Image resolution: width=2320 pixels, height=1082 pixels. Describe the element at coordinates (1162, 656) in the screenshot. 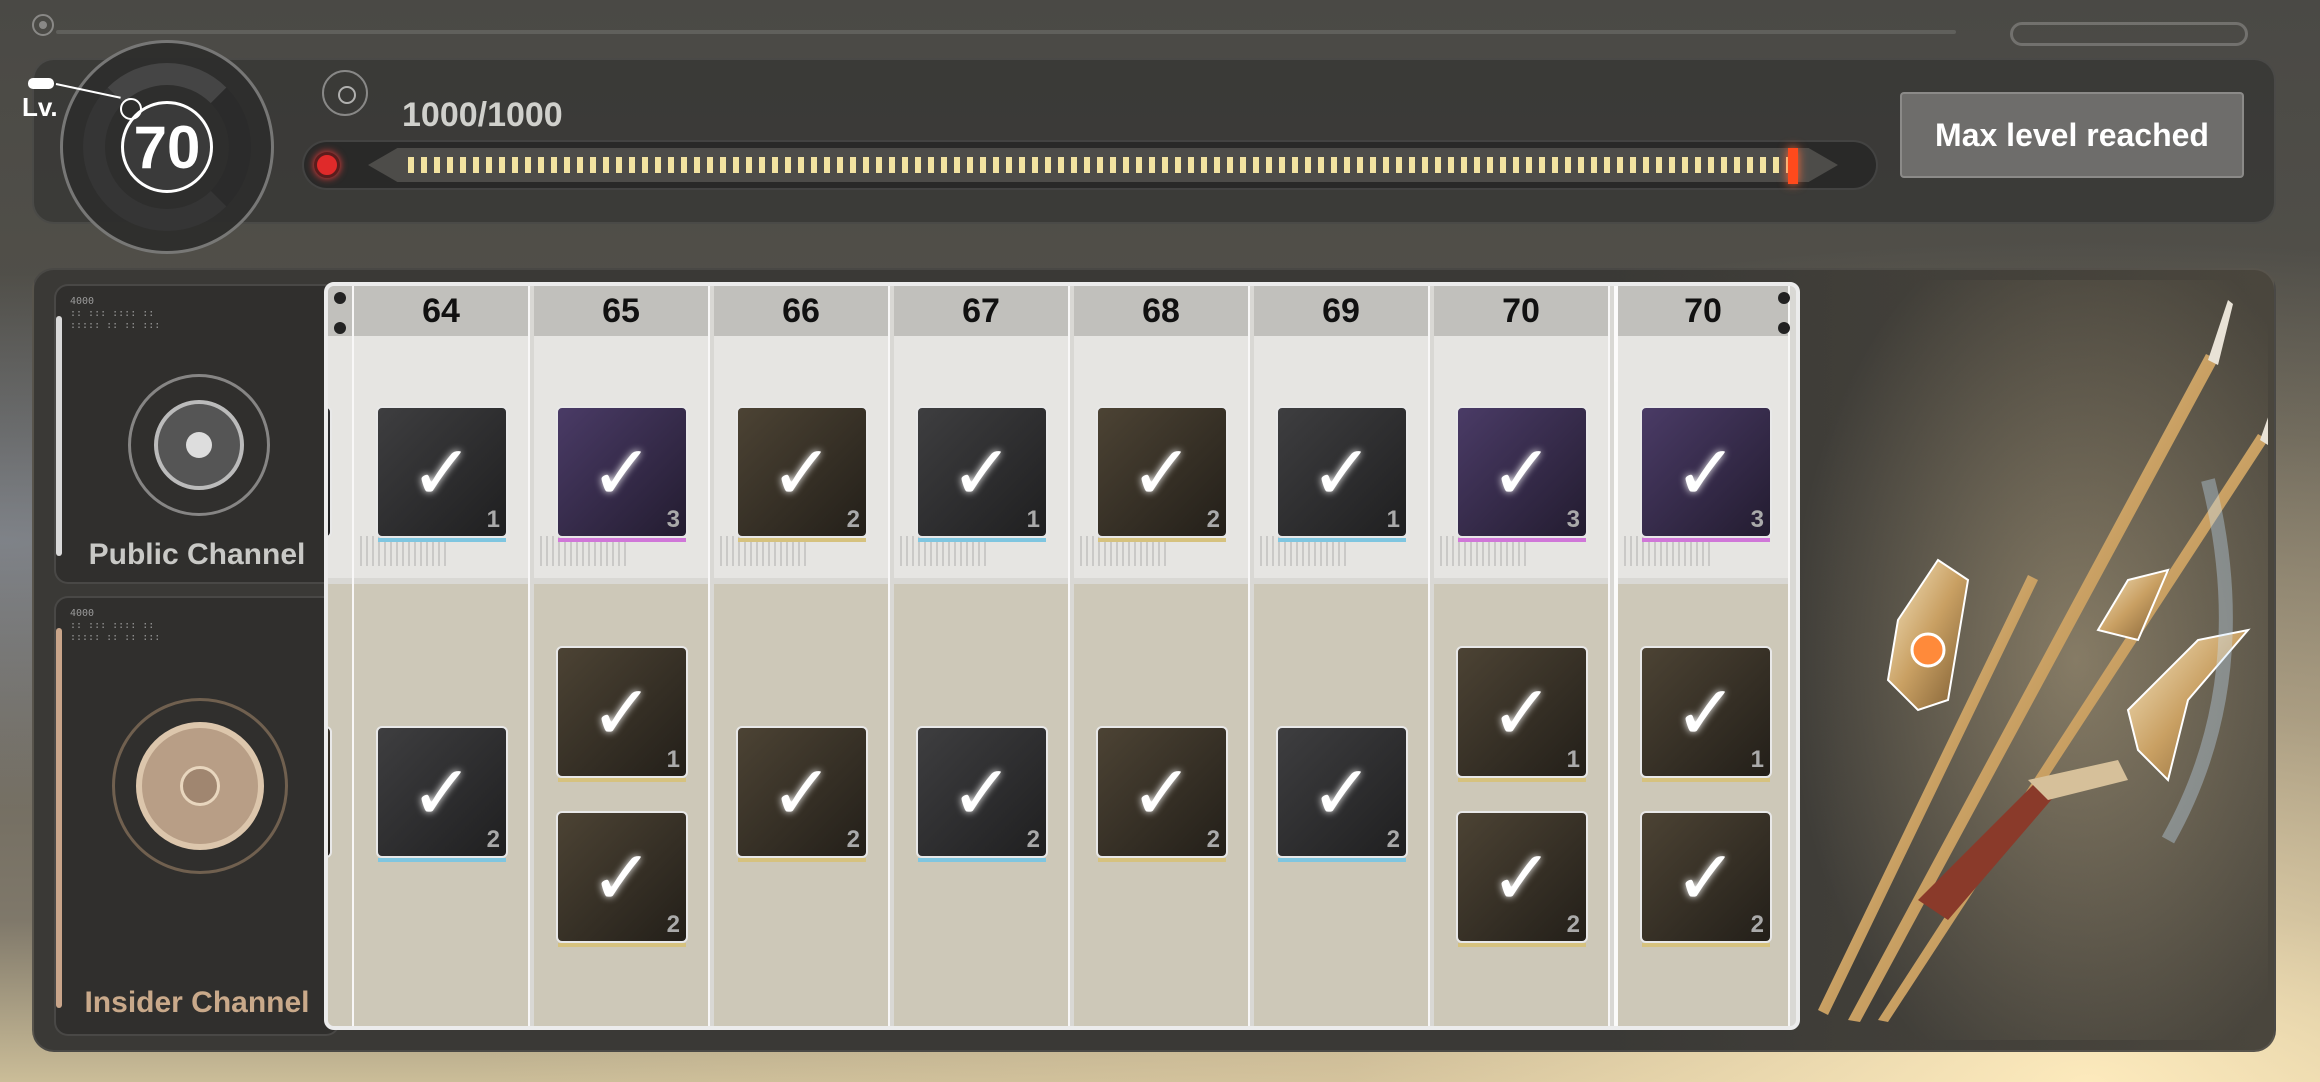

I see `reward-column-68: 68 ✓ 2 ✓ 2` at that location.